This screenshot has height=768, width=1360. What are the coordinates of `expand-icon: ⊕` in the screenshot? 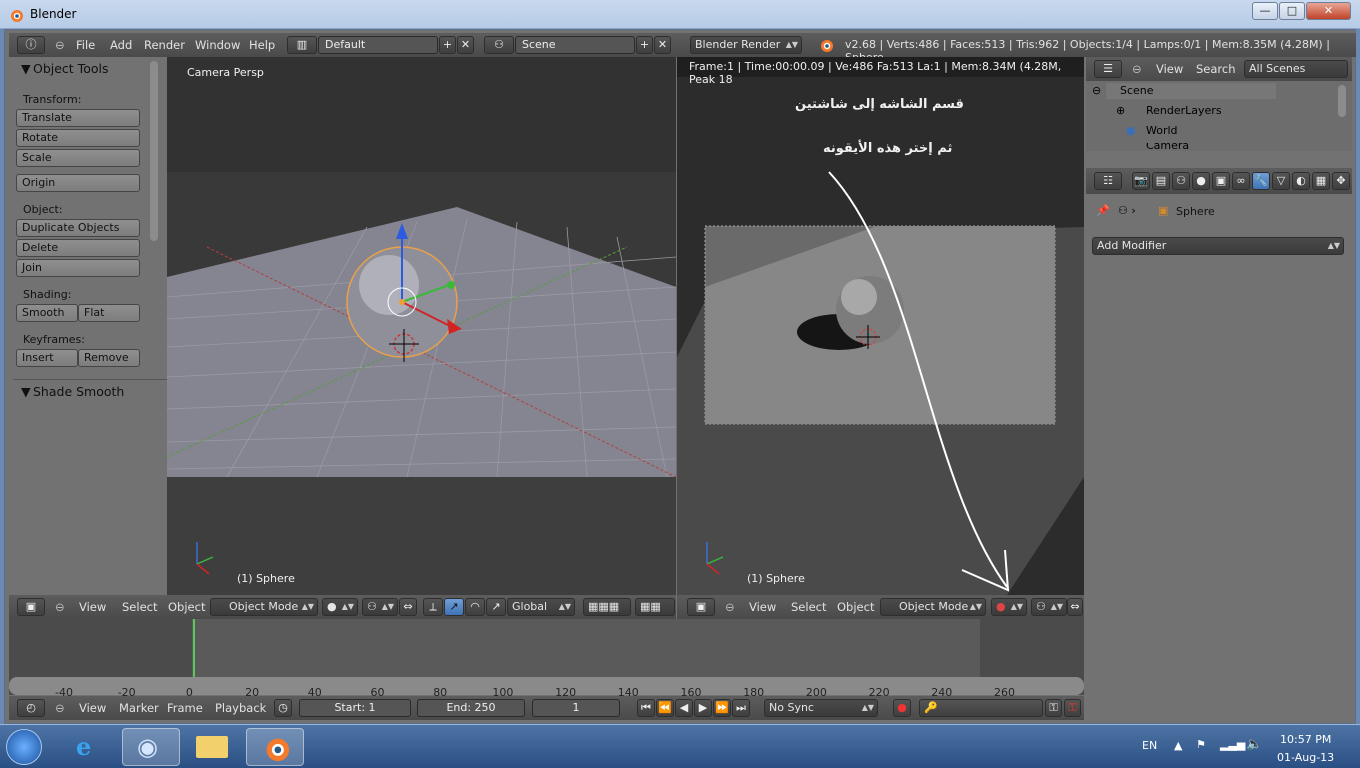 It's located at (1120, 110).